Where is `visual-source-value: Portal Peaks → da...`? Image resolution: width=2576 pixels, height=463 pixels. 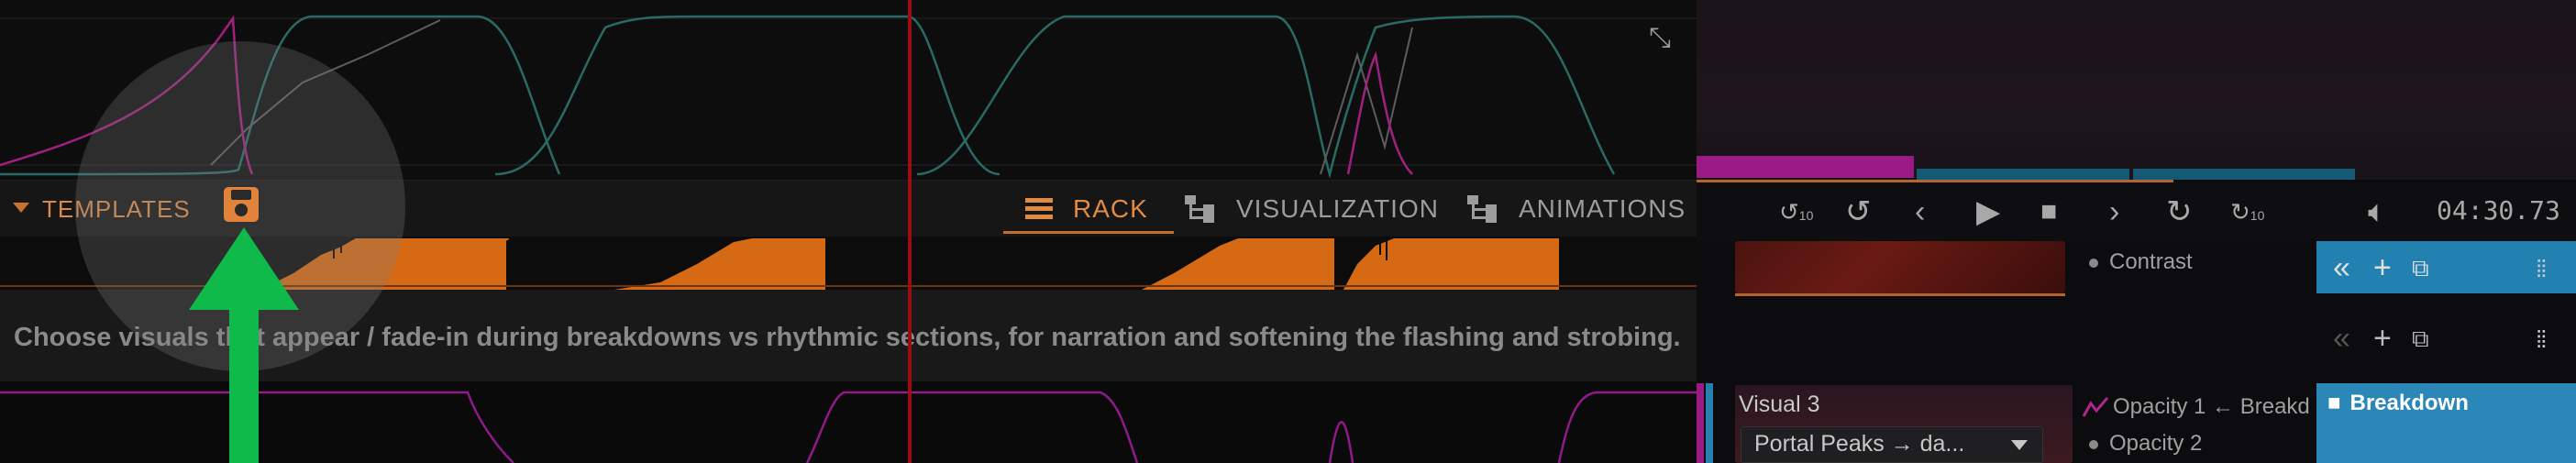 visual-source-value: Portal Peaks → da... is located at coordinates (1859, 444).